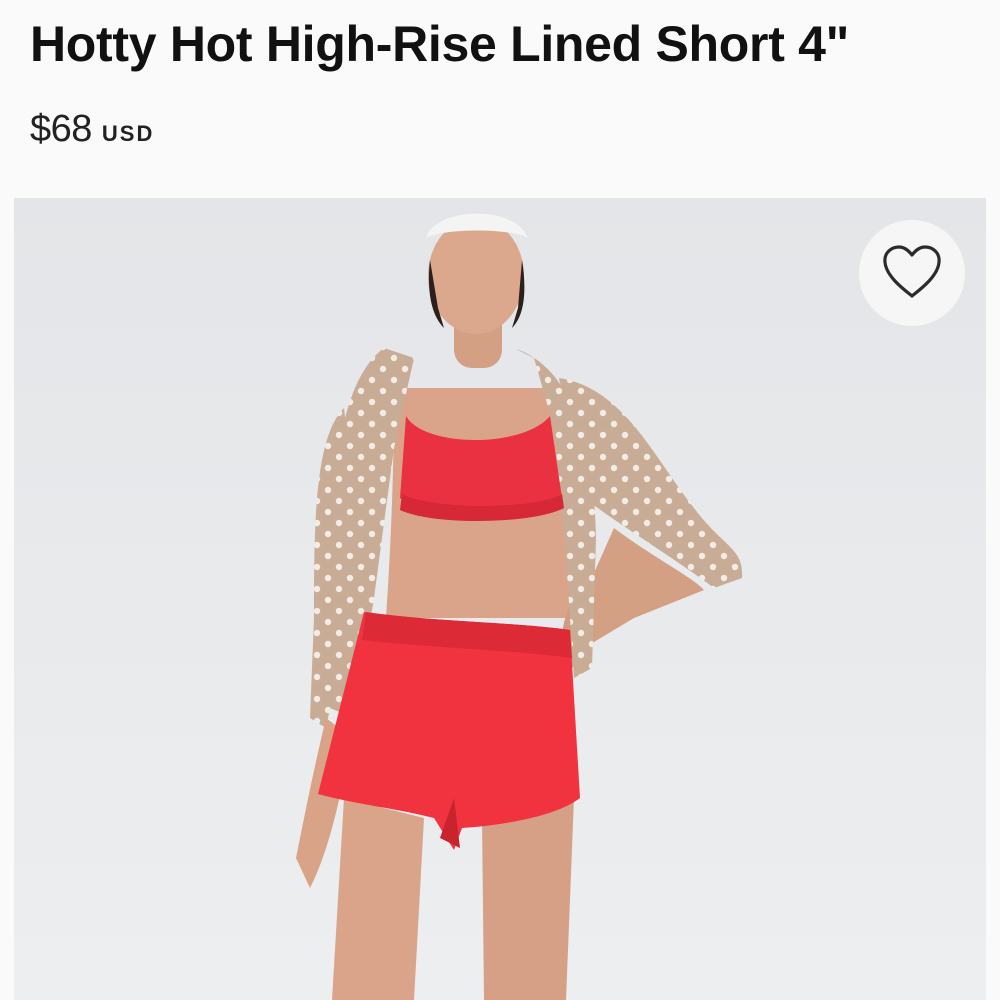 The height and width of the screenshot is (1000, 1000). What do you see at coordinates (61, 129) in the screenshot?
I see `product-price: $68` at bounding box center [61, 129].